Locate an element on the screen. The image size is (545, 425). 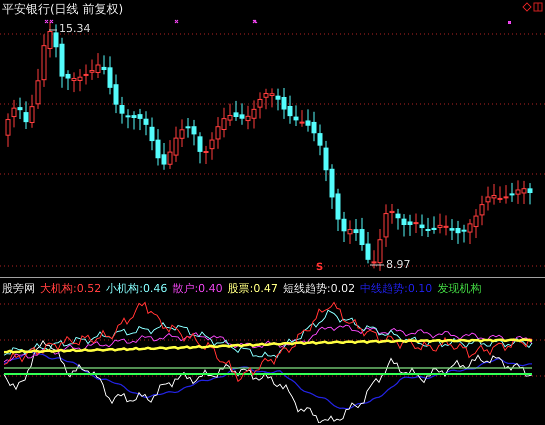
legend-item: 中线趋势:0.10 is located at coordinates (396, 289).